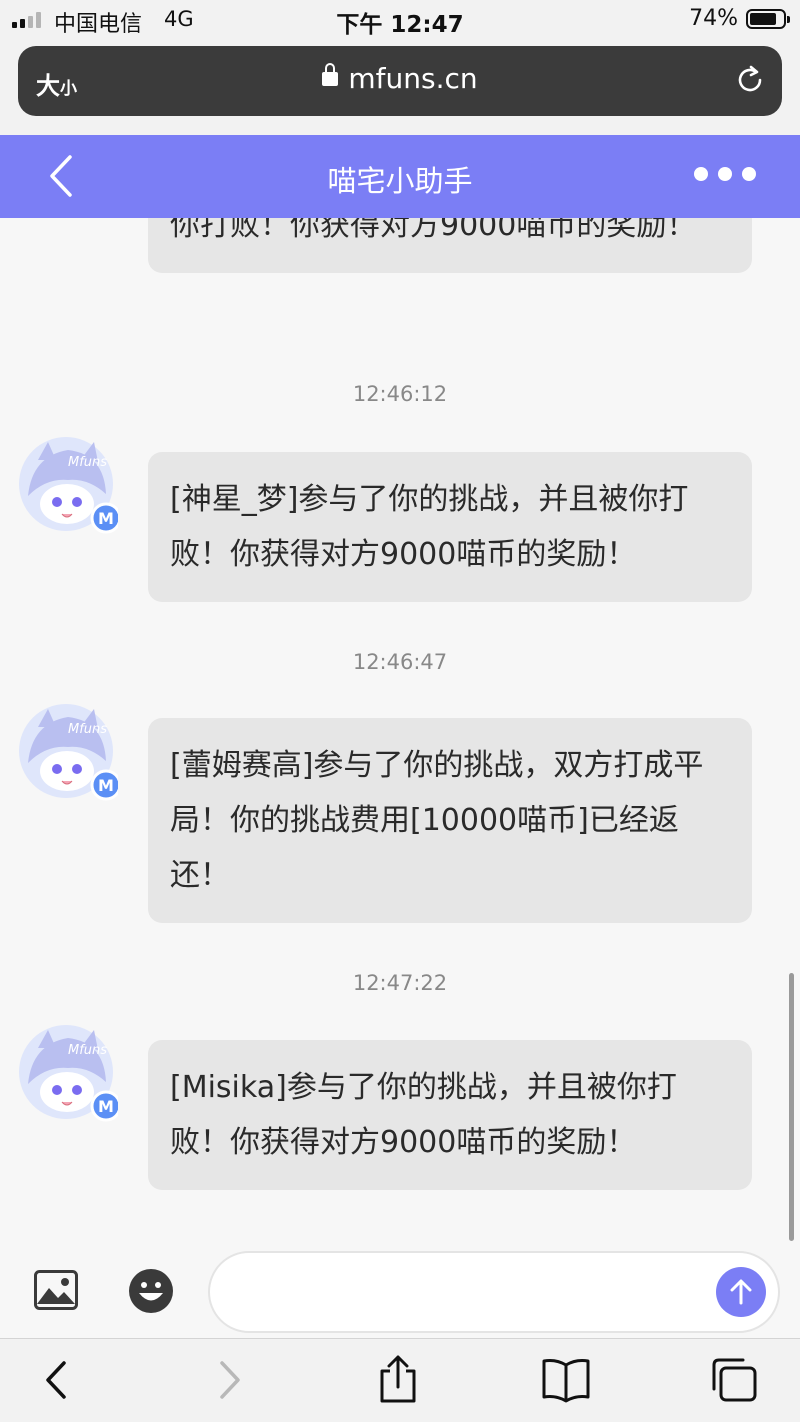 The width and height of the screenshot is (800, 1422). Describe the element at coordinates (400, 25) in the screenshot. I see `status-time: 下午 12:47` at that location.